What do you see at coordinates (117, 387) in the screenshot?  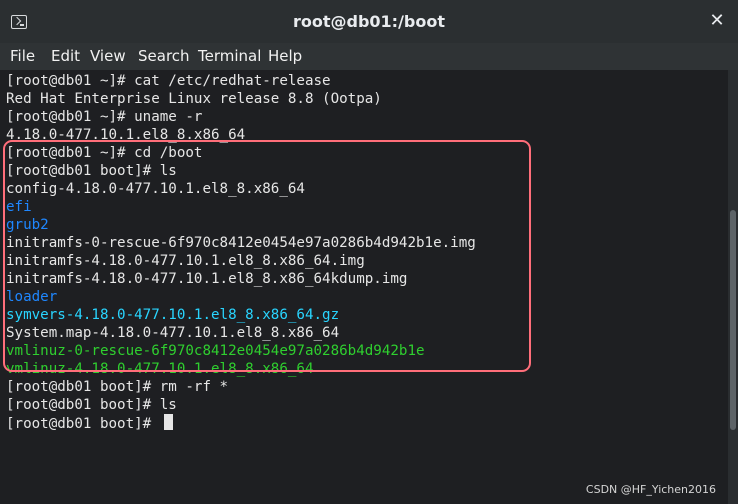 I see `terminal-line: [root@db01 boot]# rm -rf *` at bounding box center [117, 387].